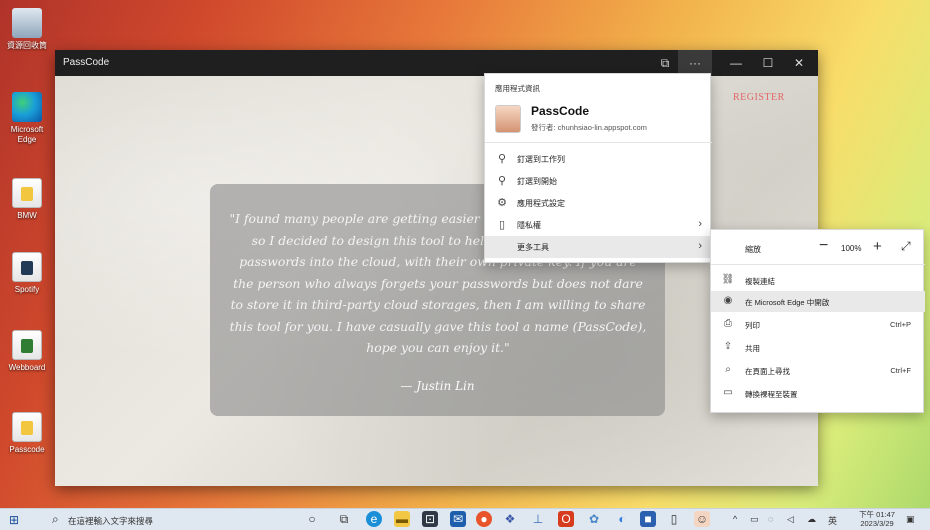 Image resolution: width=930 pixels, height=530 pixels. What do you see at coordinates (27, 107) in the screenshot?
I see `edge-icon` at bounding box center [27, 107].